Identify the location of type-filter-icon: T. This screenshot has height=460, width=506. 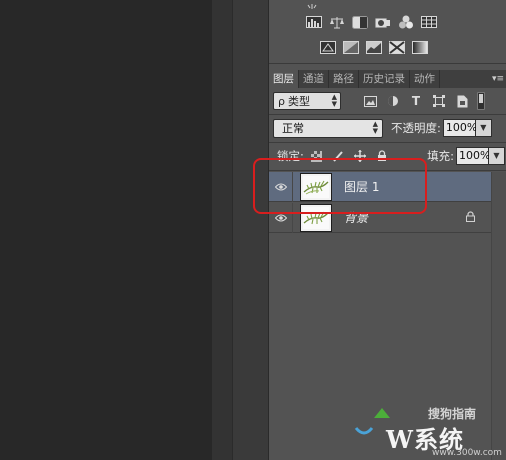
(416, 101).